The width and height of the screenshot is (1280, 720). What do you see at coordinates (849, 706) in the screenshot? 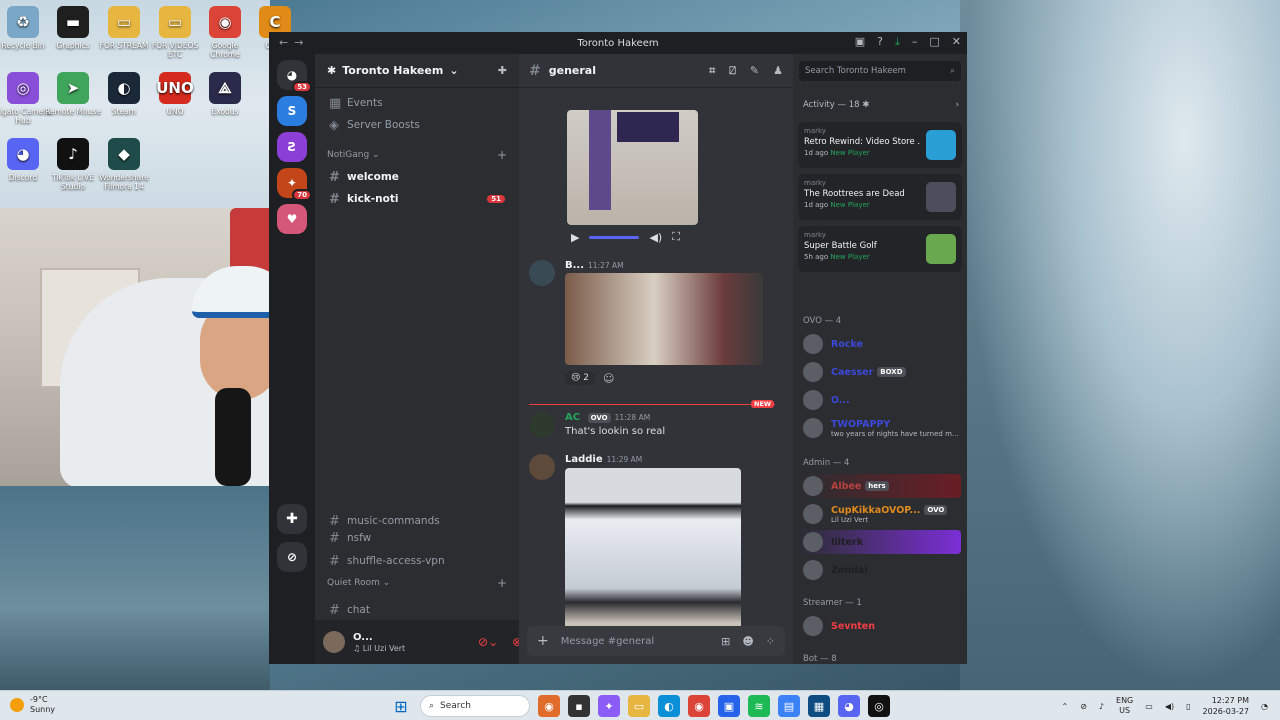
I see `discord-icon: ◕` at bounding box center [849, 706].